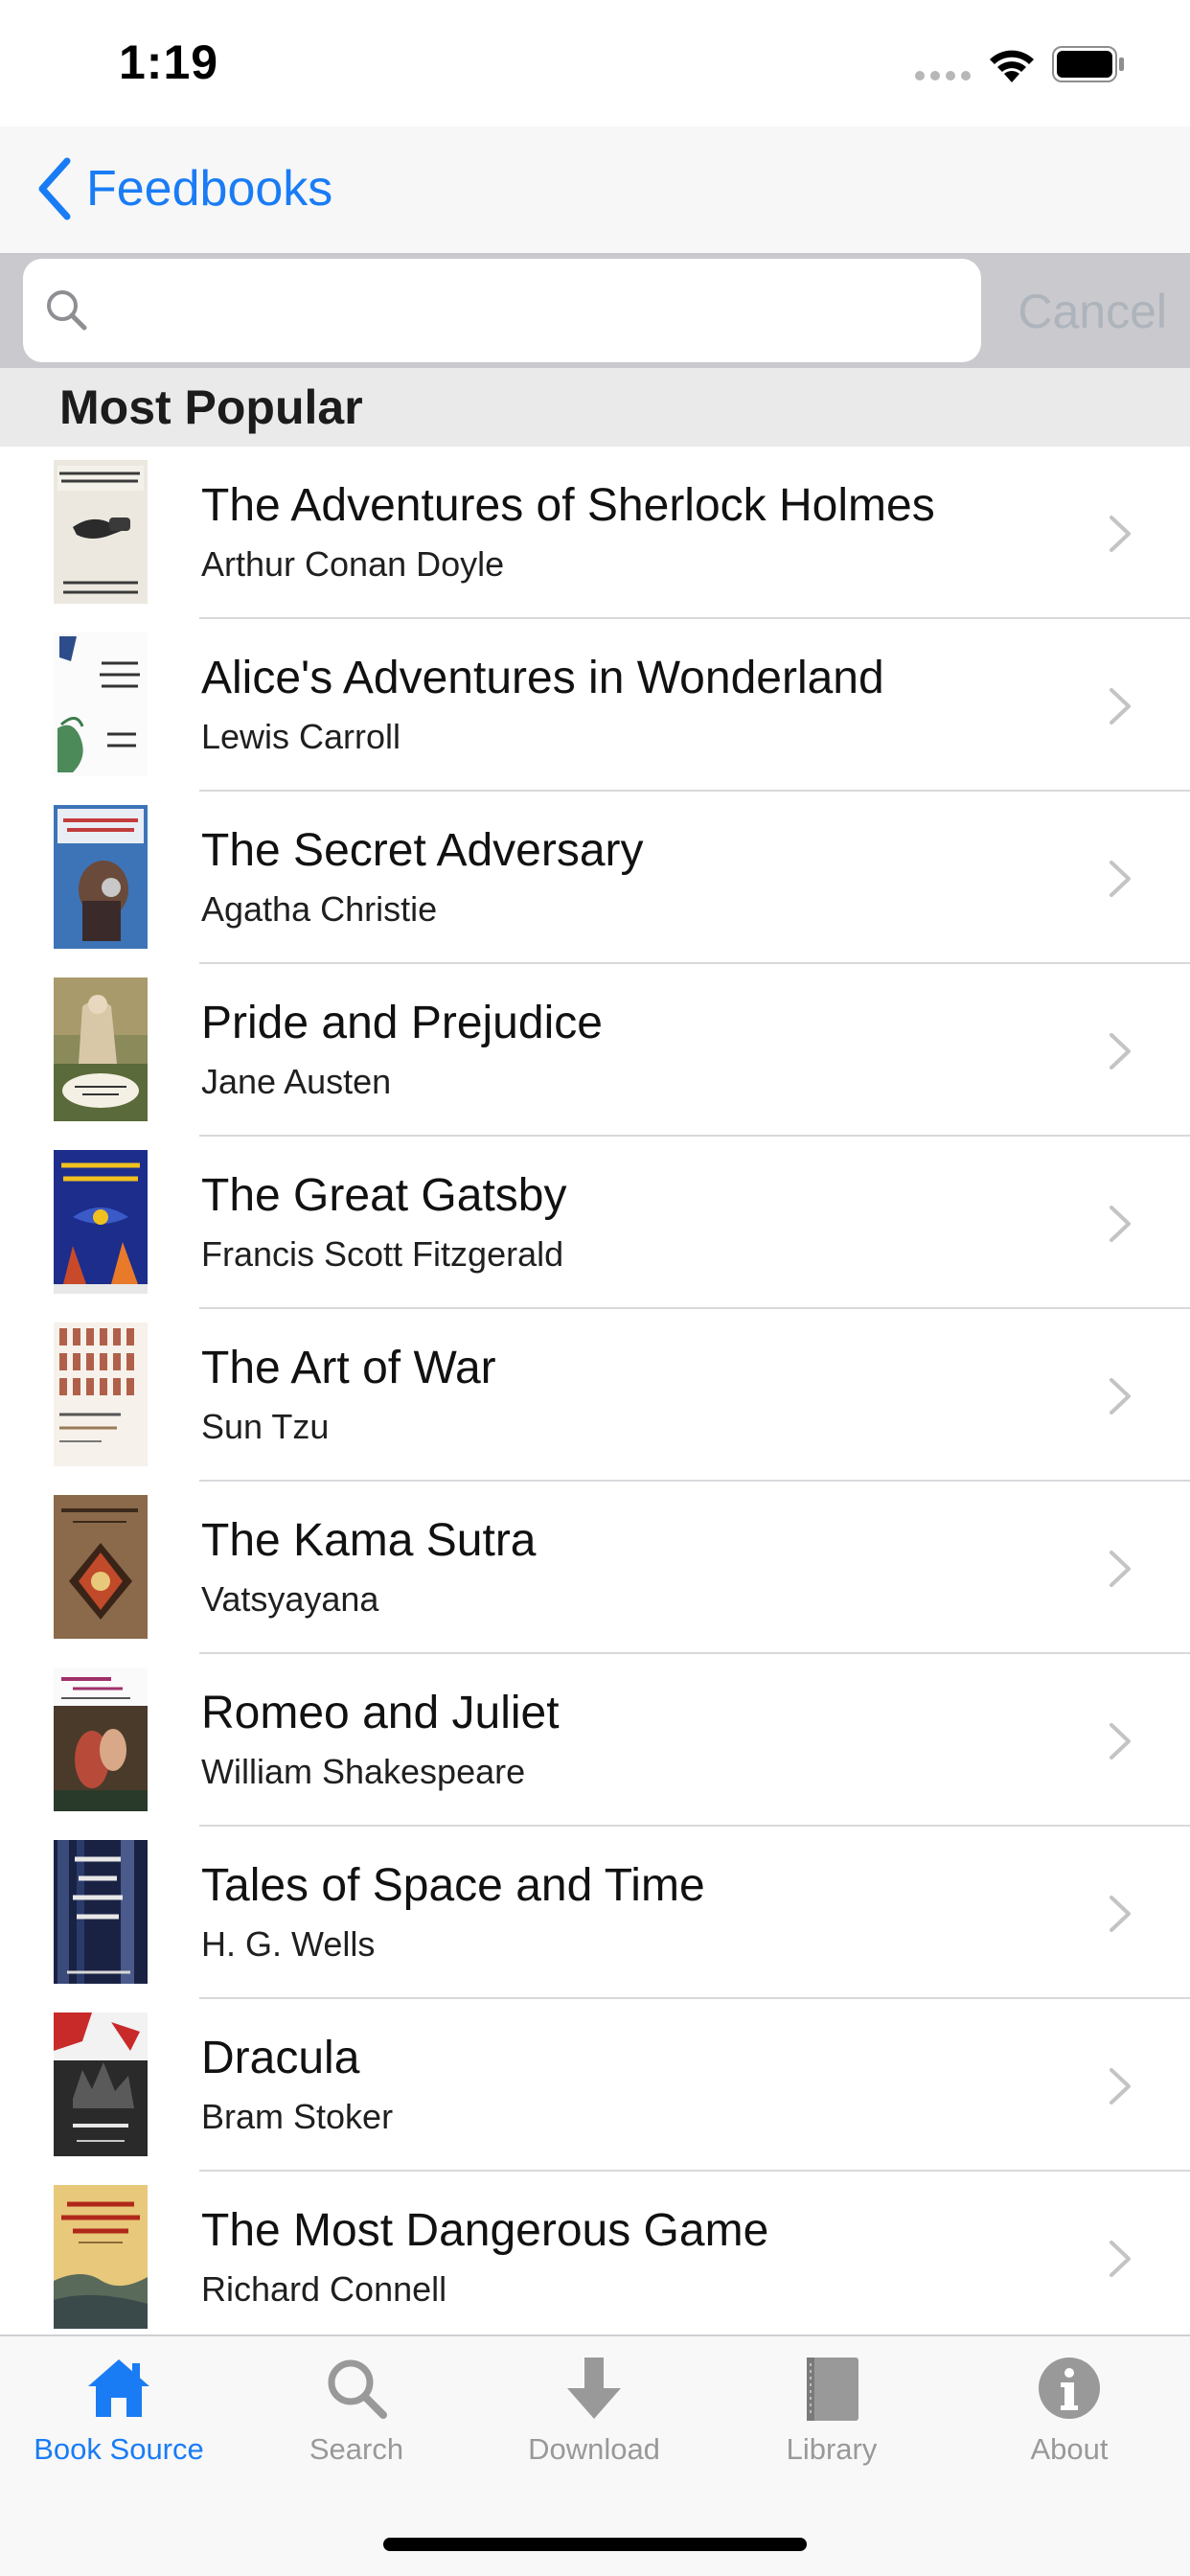 Image resolution: width=1190 pixels, height=2576 pixels. Describe the element at coordinates (1088, 64) in the screenshot. I see `battery-icon` at that location.